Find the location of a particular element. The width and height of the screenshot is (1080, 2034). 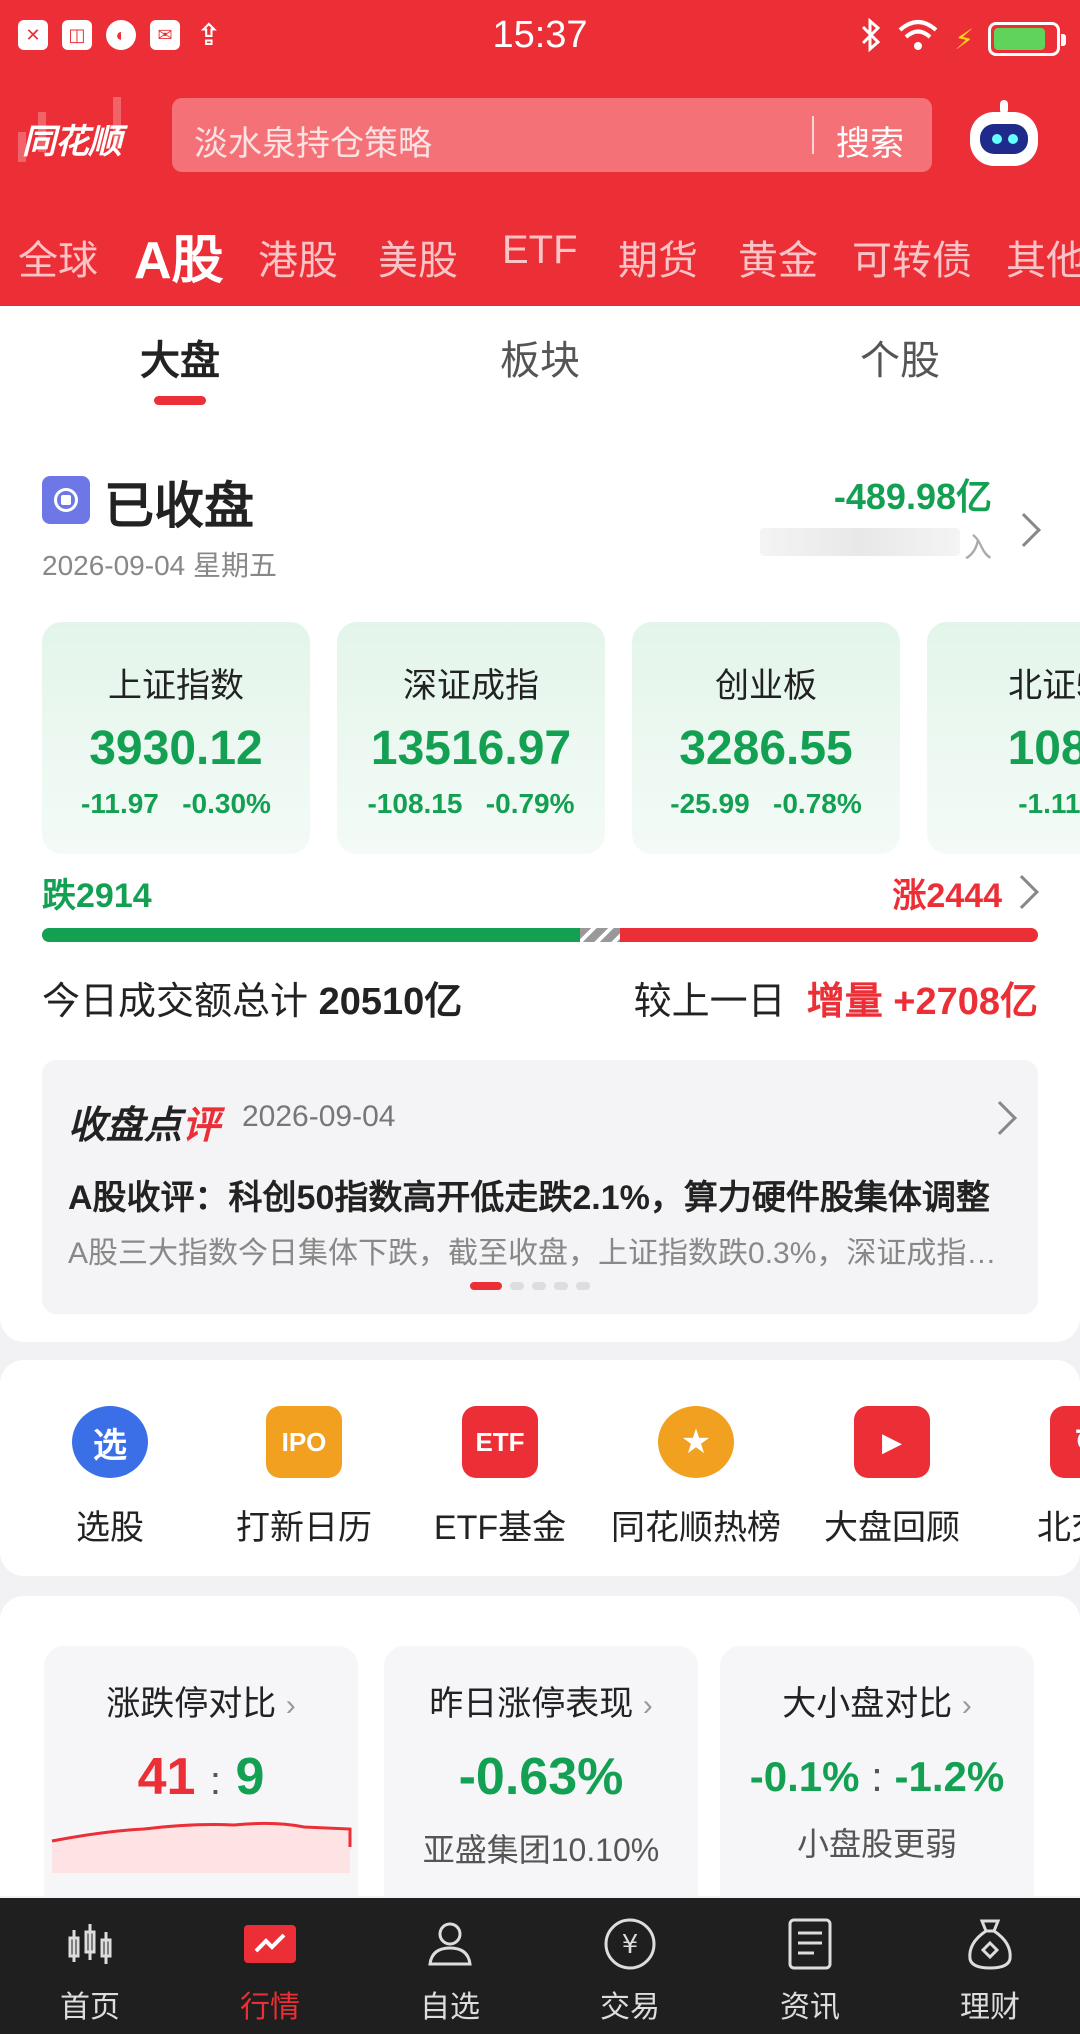

nav-label: 行情 is located at coordinates (270, 2007).